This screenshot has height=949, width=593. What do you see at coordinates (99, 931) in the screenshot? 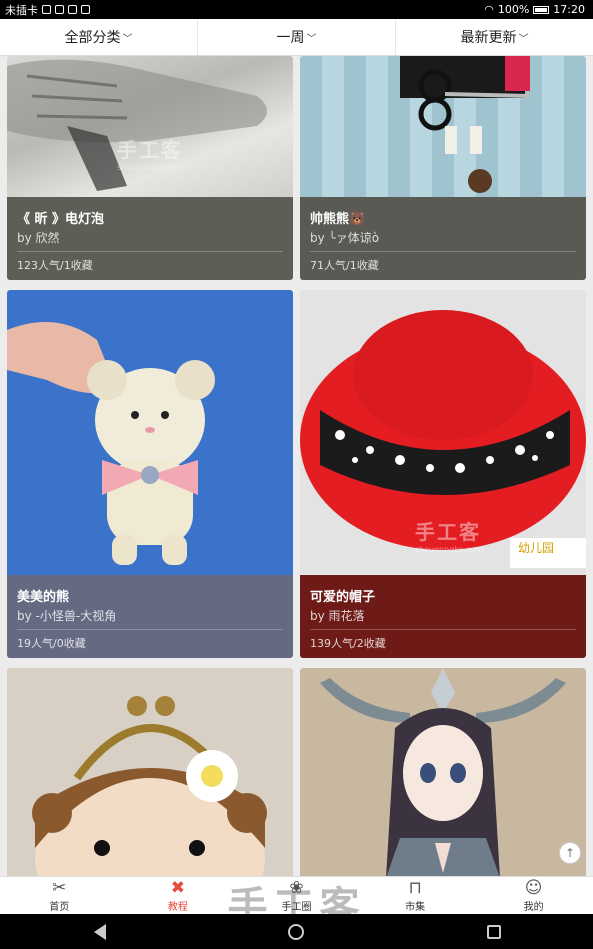
I see `back-icon` at bounding box center [99, 931].